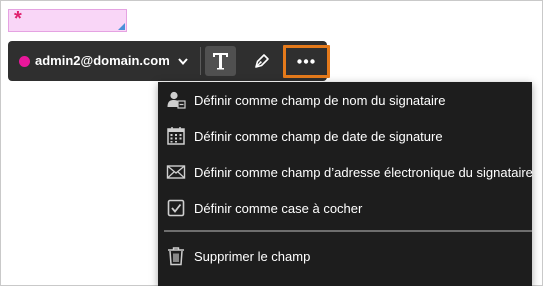 This screenshot has height=286, width=543. What do you see at coordinates (262, 61) in the screenshot?
I see `pen-icon` at bounding box center [262, 61].